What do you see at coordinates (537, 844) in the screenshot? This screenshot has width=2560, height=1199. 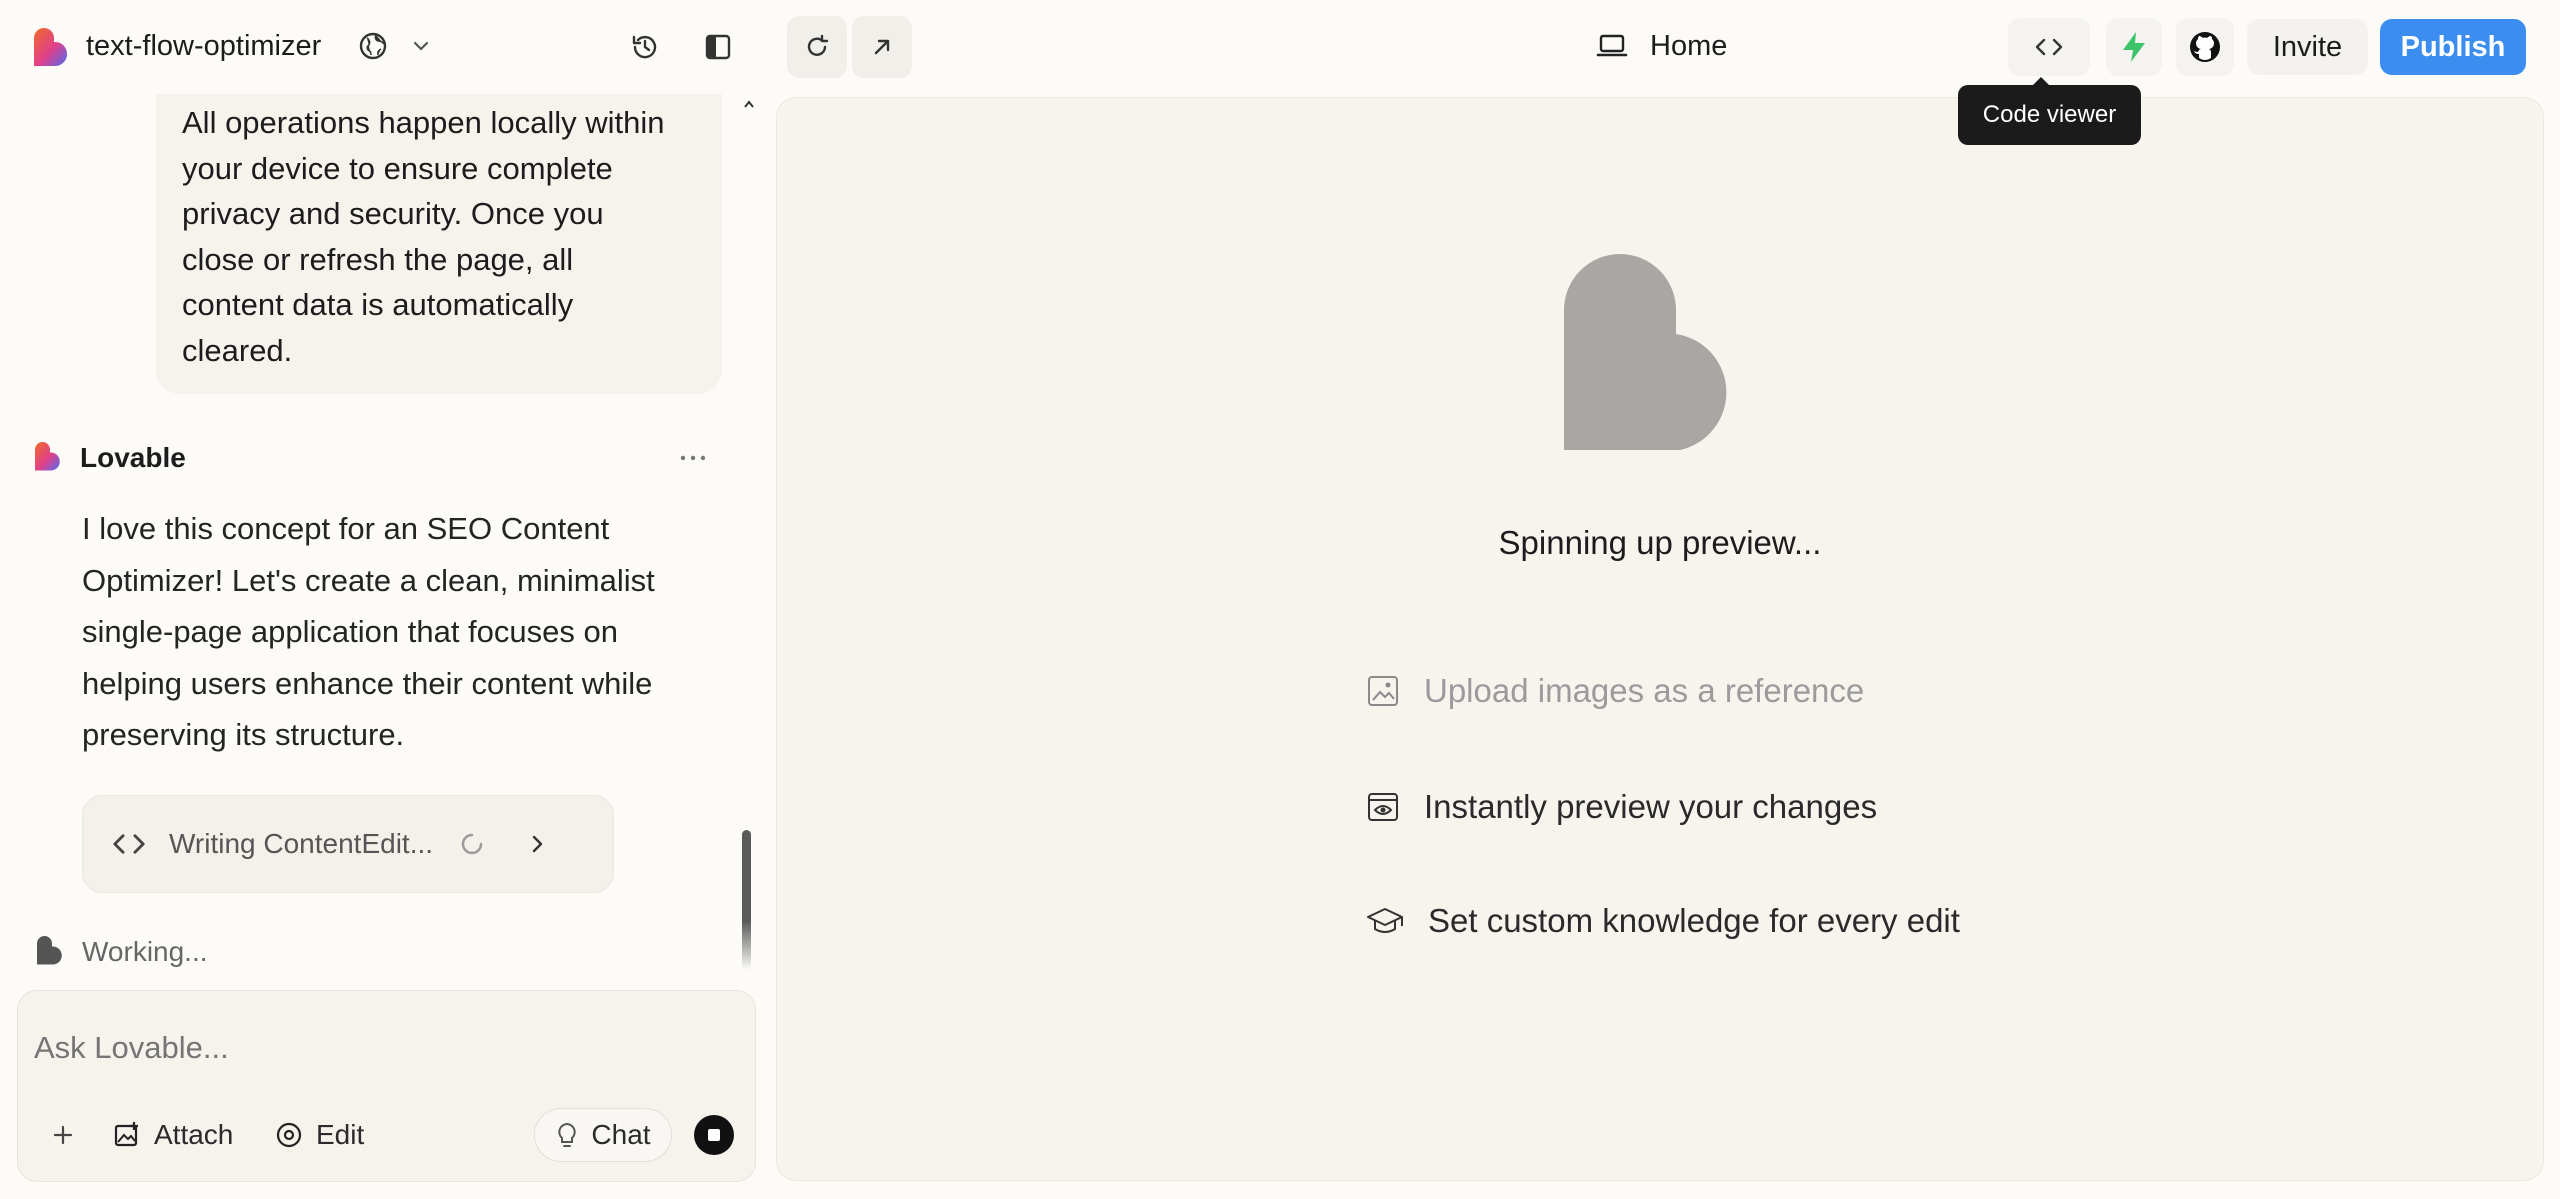 I see `chevron-right-icon` at bounding box center [537, 844].